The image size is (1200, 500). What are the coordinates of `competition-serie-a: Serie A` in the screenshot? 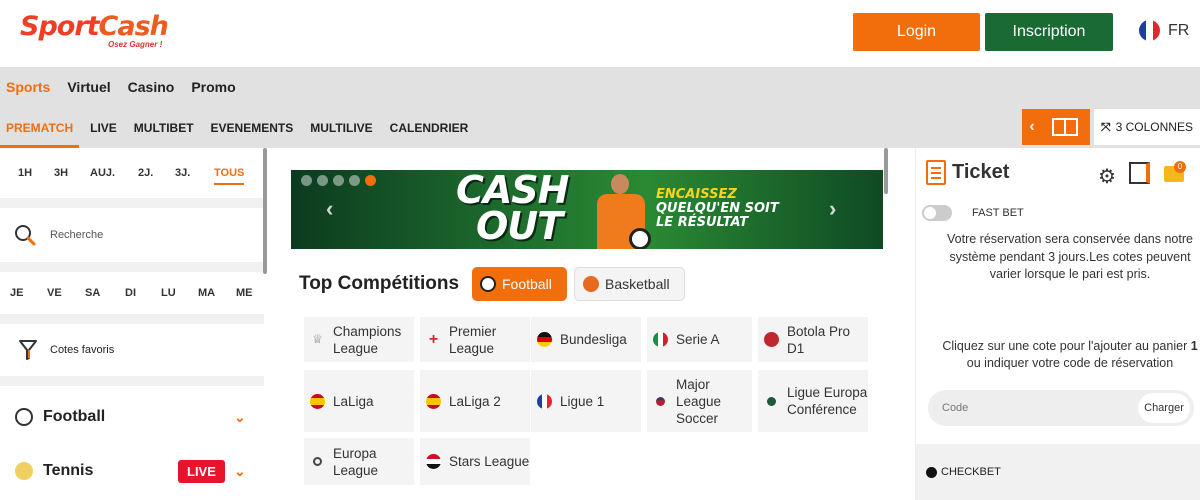 It's located at (699, 339).